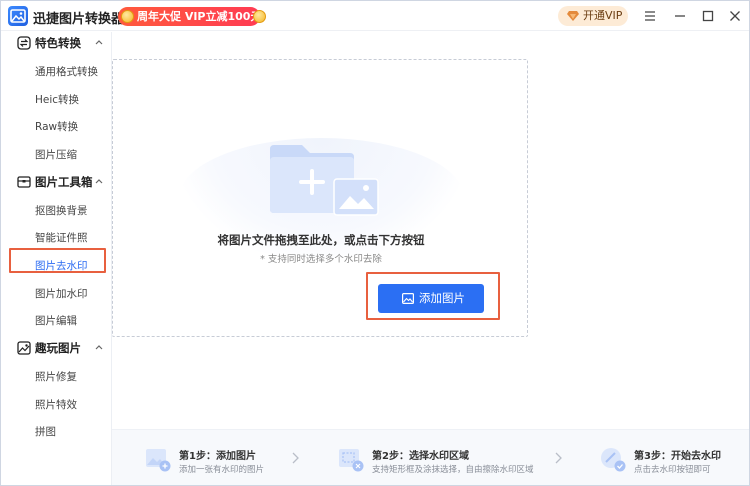 The height and width of the screenshot is (486, 750). I want to click on drop-zone-hint: * 支持同时选择多个水印去除, so click(321, 259).